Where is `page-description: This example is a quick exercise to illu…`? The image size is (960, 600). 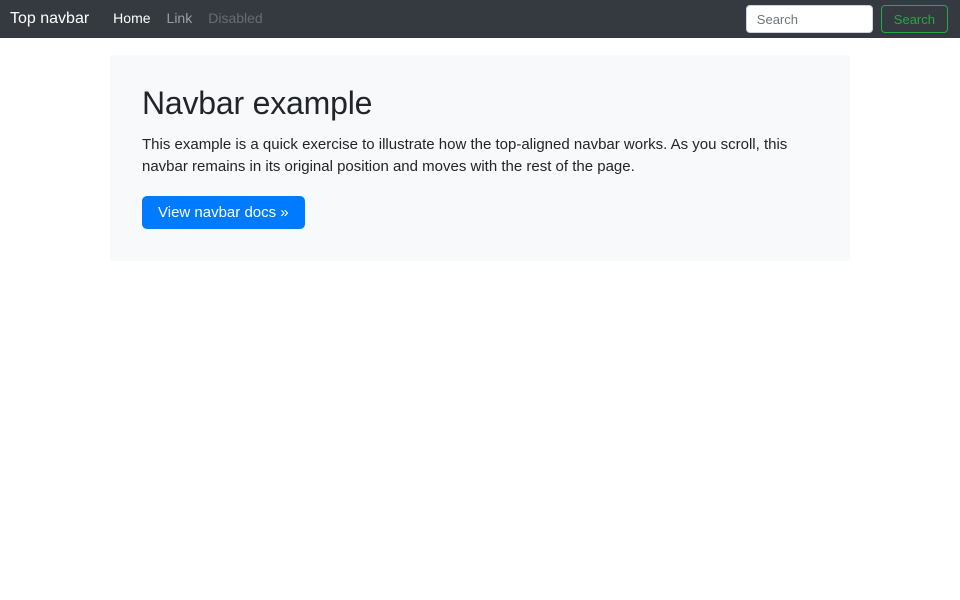 page-description: This example is a quick exercise to illu… is located at coordinates (465, 155).